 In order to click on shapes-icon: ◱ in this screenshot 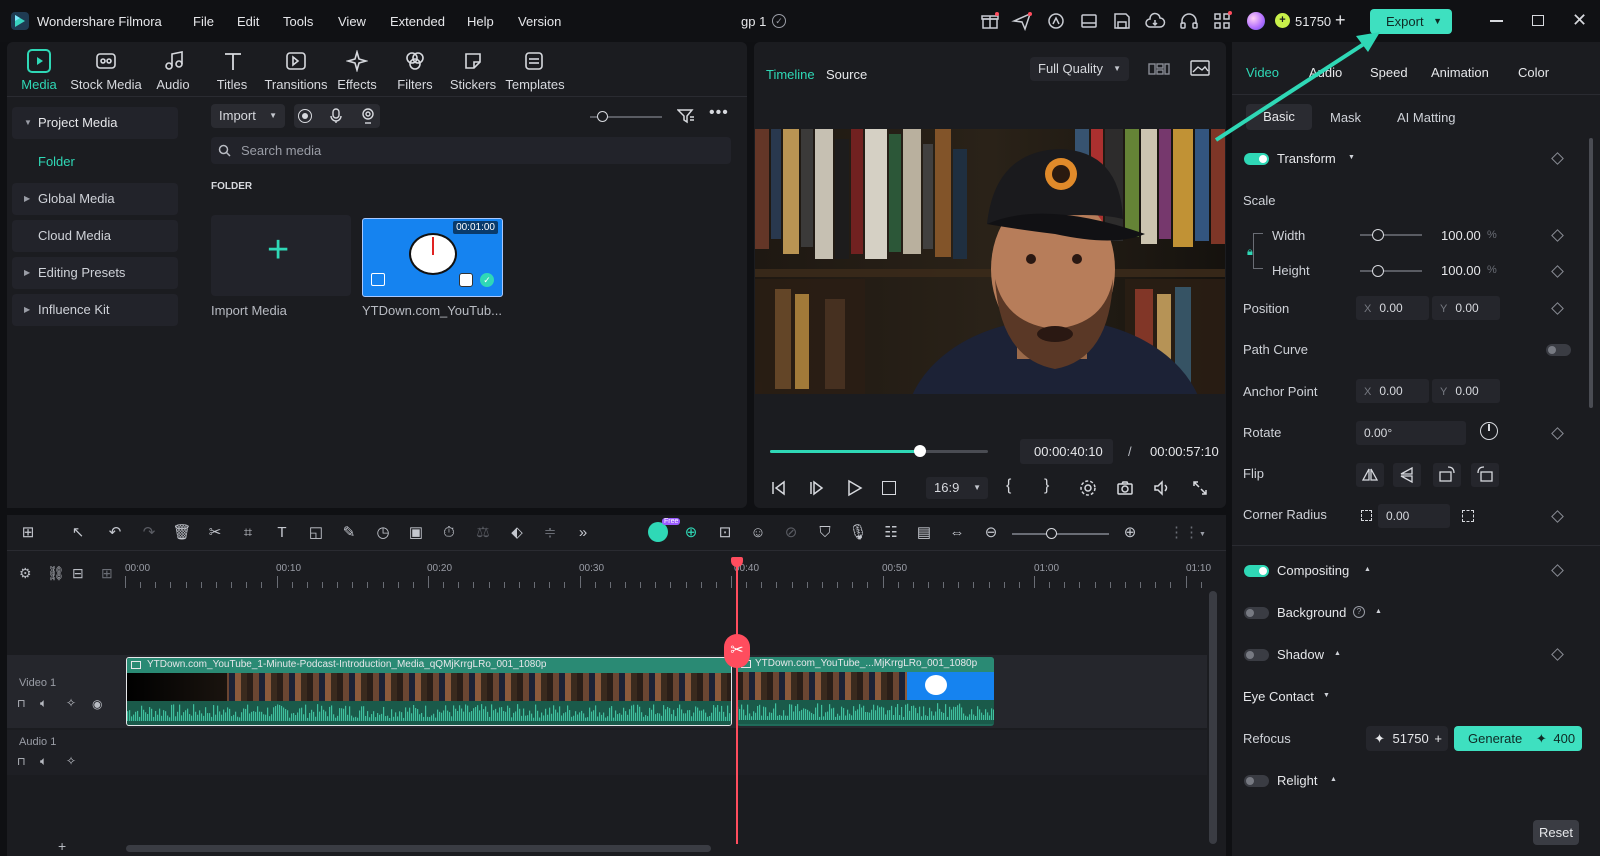, I will do `click(316, 533)`.